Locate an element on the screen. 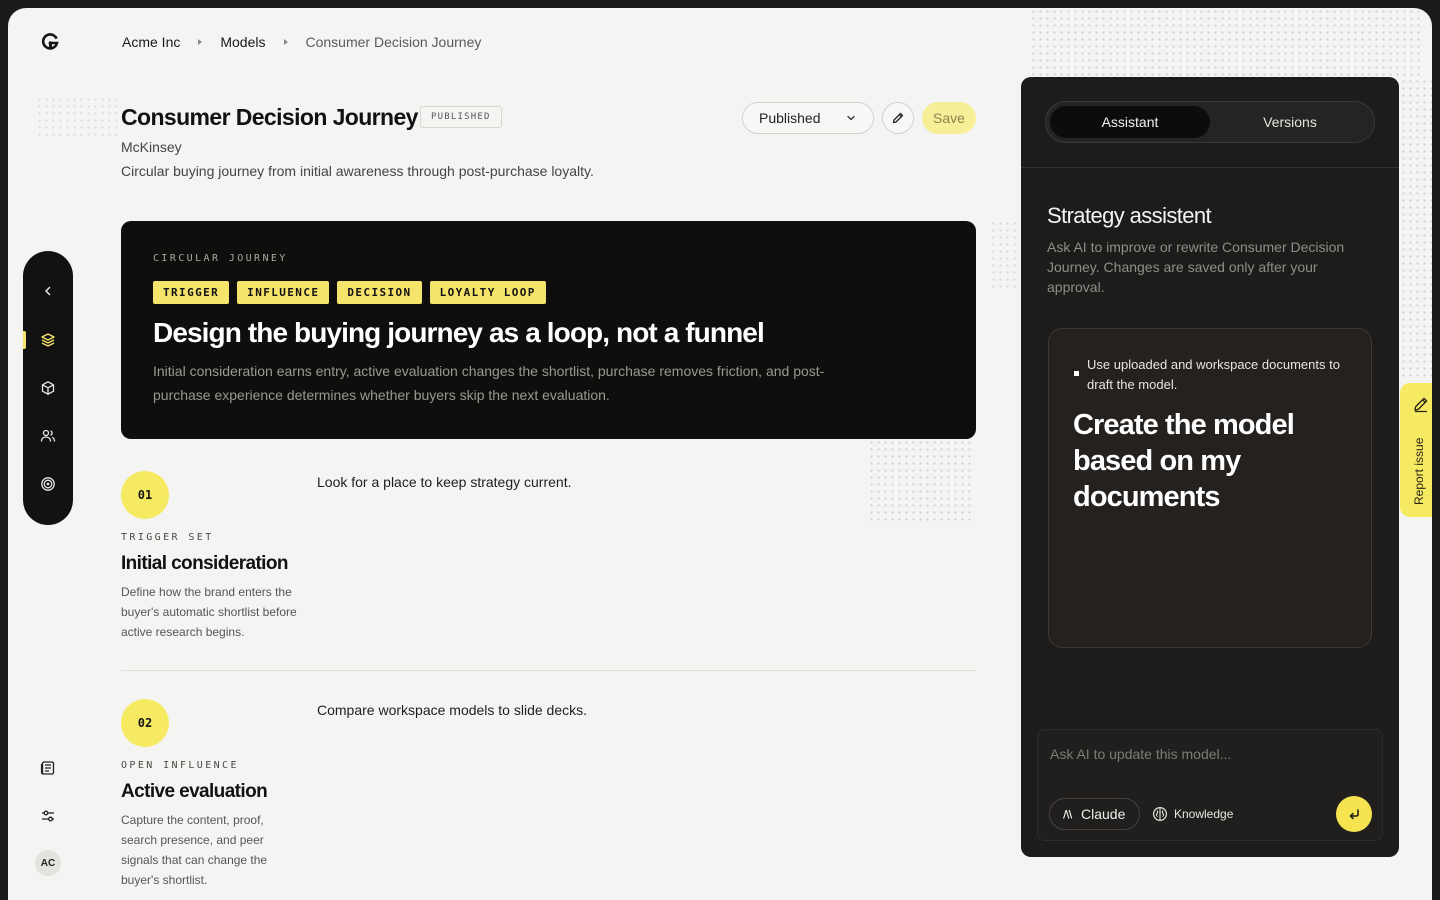 The height and width of the screenshot is (900, 1440). app-logo is located at coordinates (50, 42).